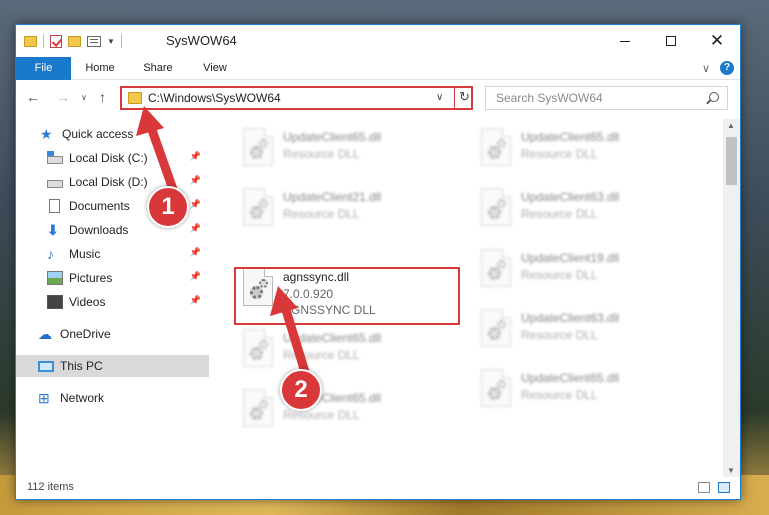 Image resolution: width=769 pixels, height=515 pixels. Describe the element at coordinates (301, 390) in the screenshot. I see `step-badge-2: 2` at that location.